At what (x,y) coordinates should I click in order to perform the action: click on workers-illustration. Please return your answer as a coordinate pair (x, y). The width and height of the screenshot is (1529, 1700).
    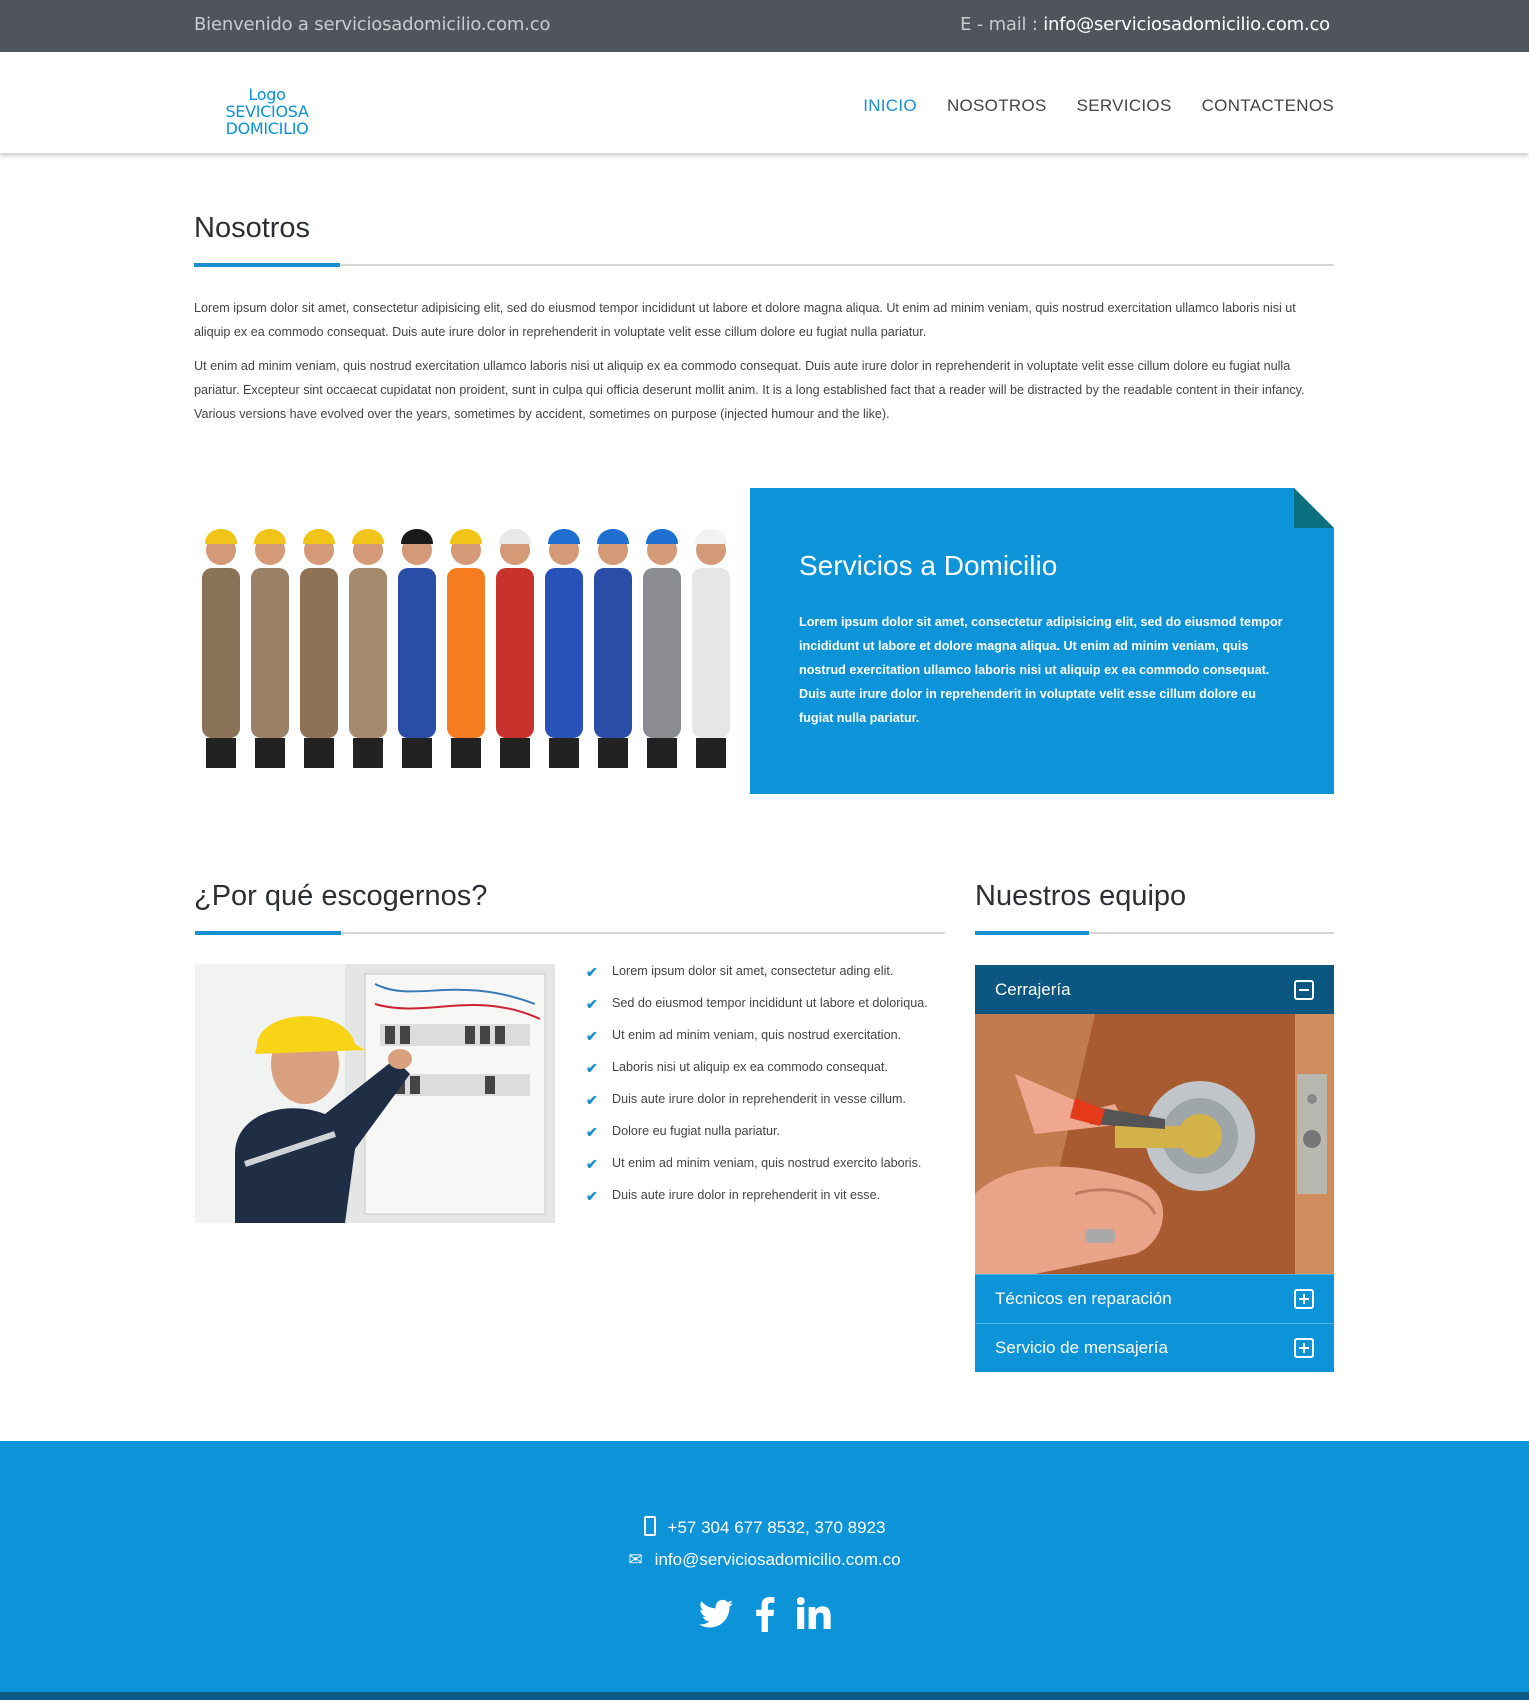
    Looking at the image, I should click on (472, 640).